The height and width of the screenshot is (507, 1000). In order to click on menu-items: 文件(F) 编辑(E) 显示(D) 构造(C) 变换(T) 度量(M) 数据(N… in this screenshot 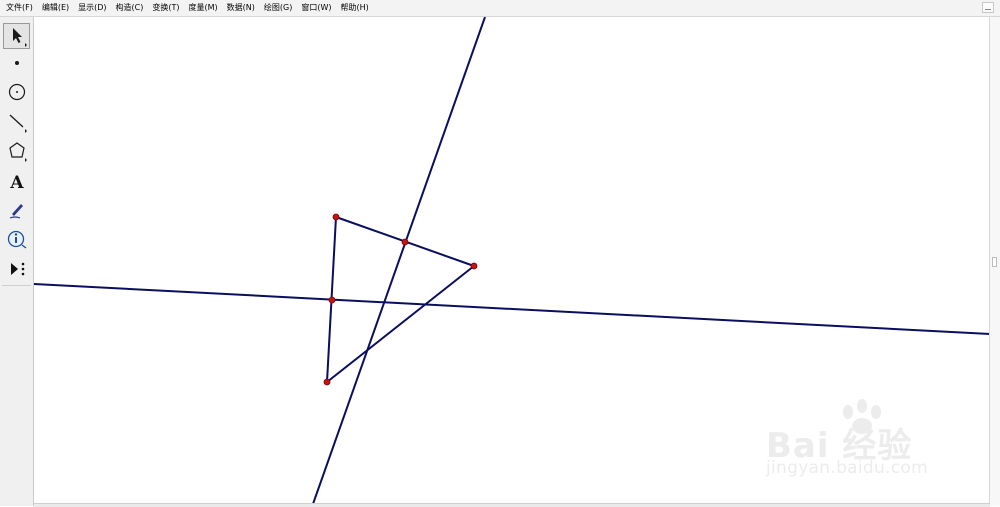, I will do `click(187, 8)`.